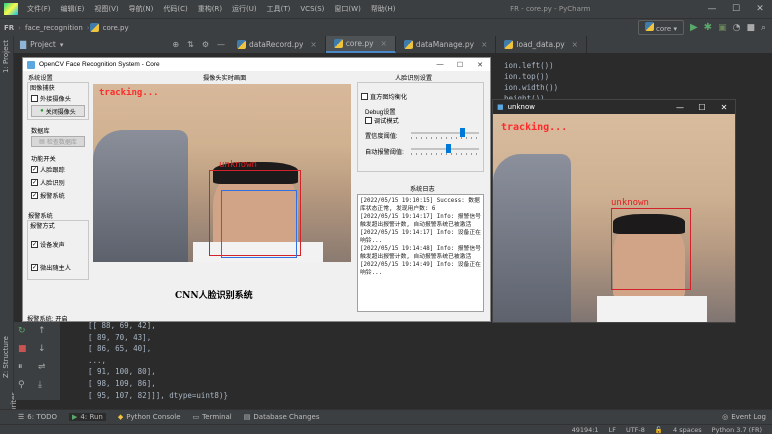 The image size is (772, 434). I want to click on pin-icon: ⚲, so click(21, 385).